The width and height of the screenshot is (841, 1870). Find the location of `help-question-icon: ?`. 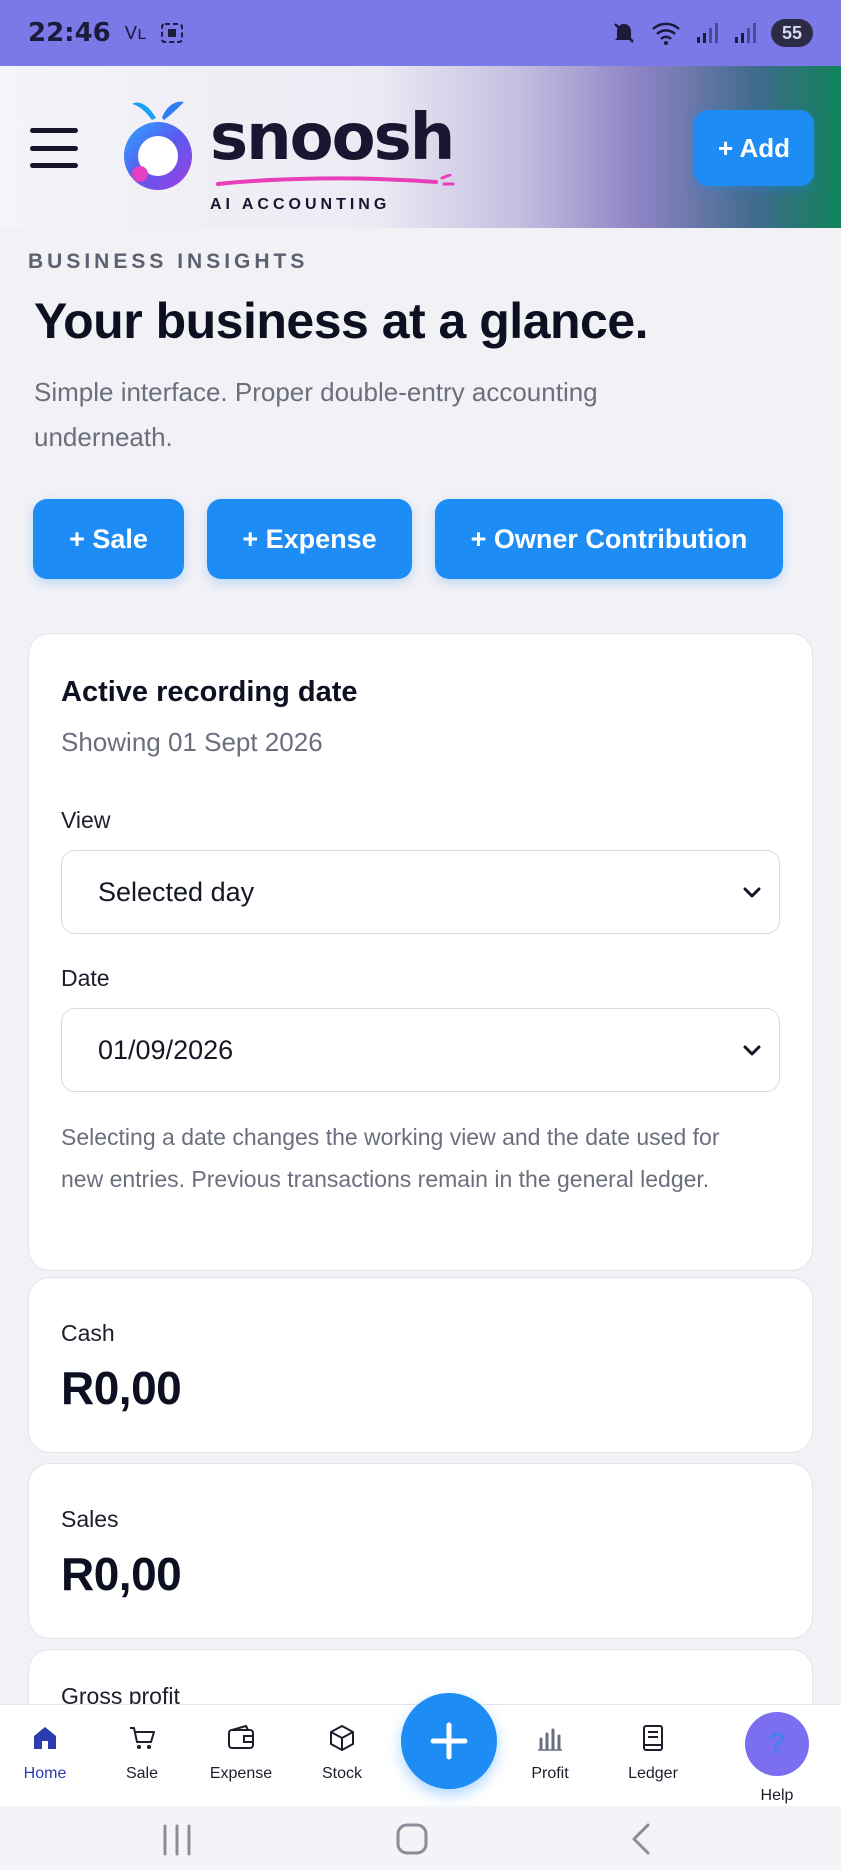

help-question-icon: ? is located at coordinates (777, 1743).